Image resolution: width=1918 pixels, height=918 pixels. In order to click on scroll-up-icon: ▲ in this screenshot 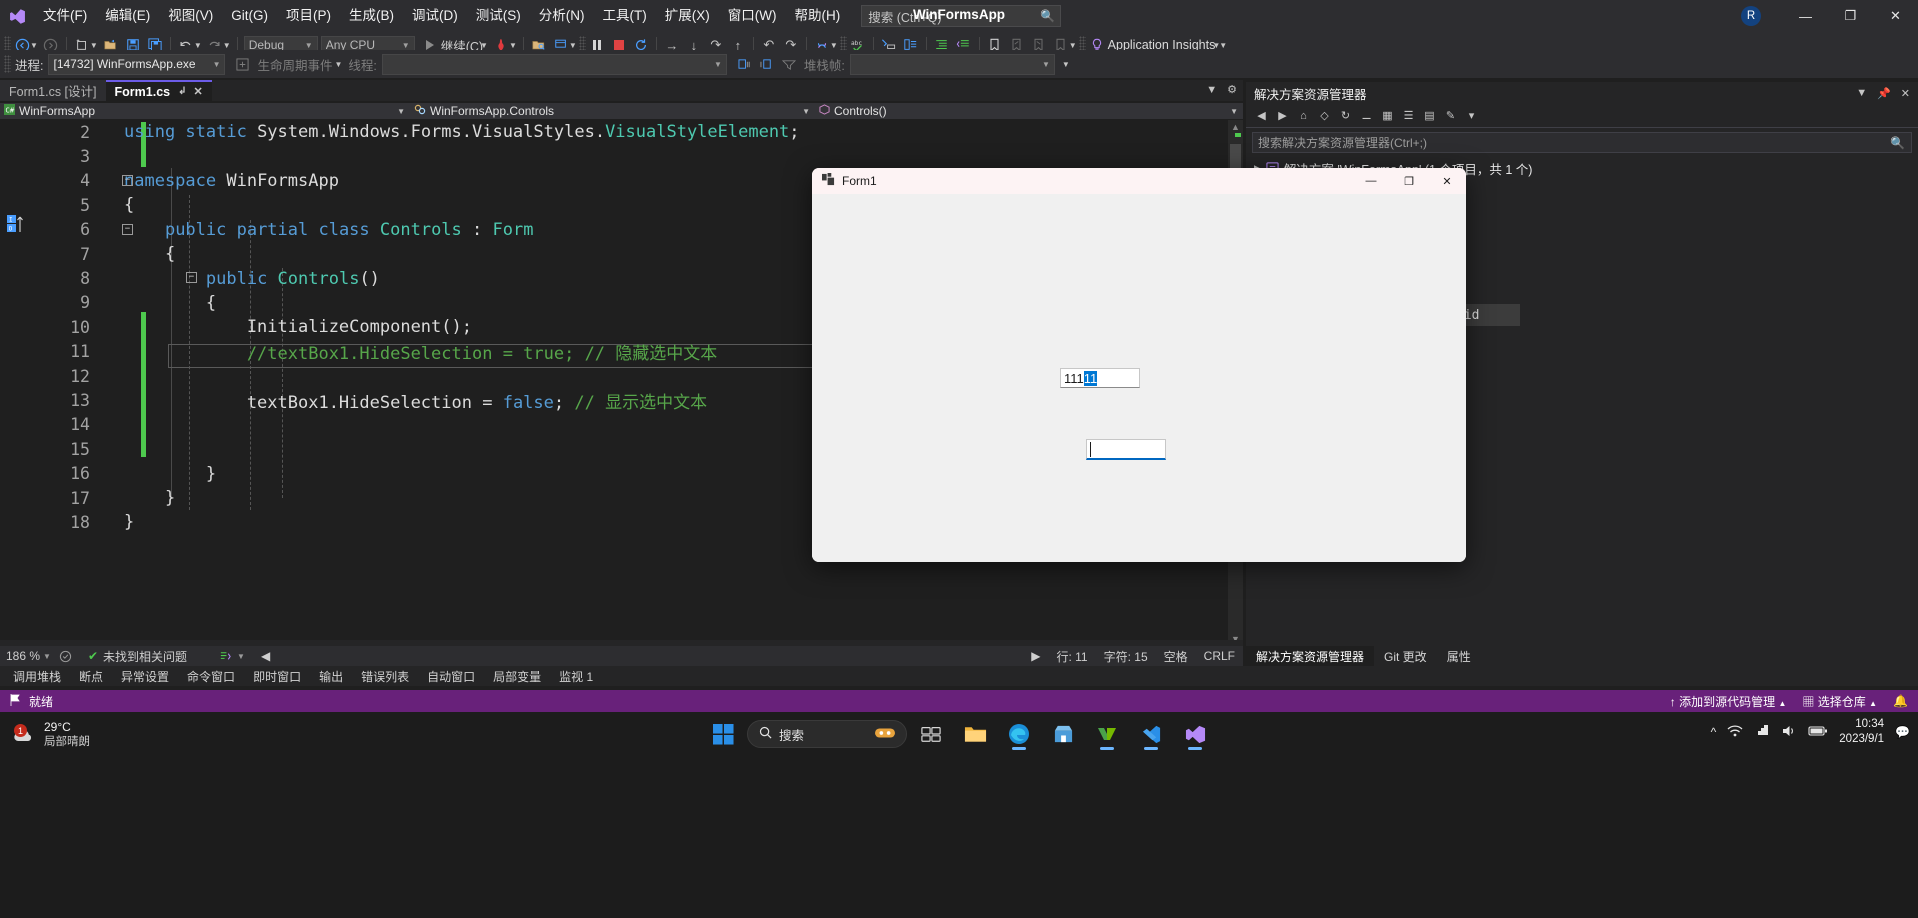, I will do `click(1235, 127)`.